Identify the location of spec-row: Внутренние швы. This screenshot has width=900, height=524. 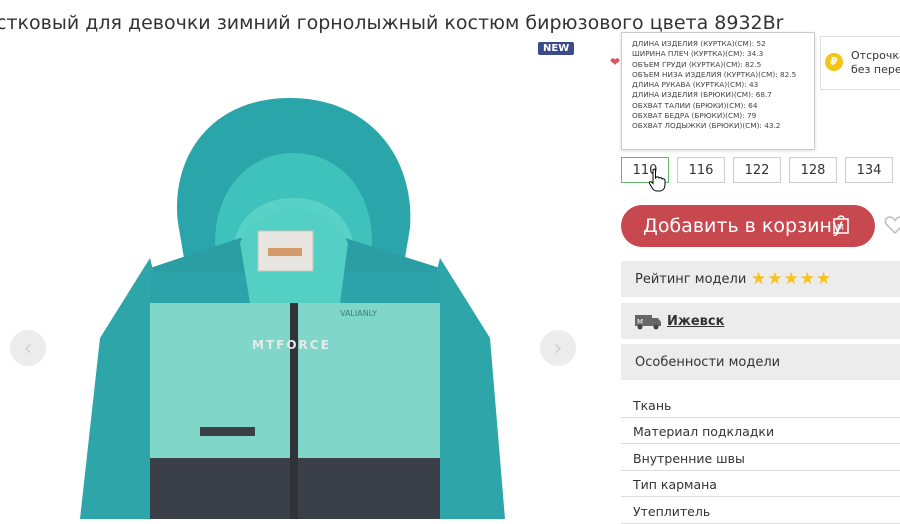
(760, 458).